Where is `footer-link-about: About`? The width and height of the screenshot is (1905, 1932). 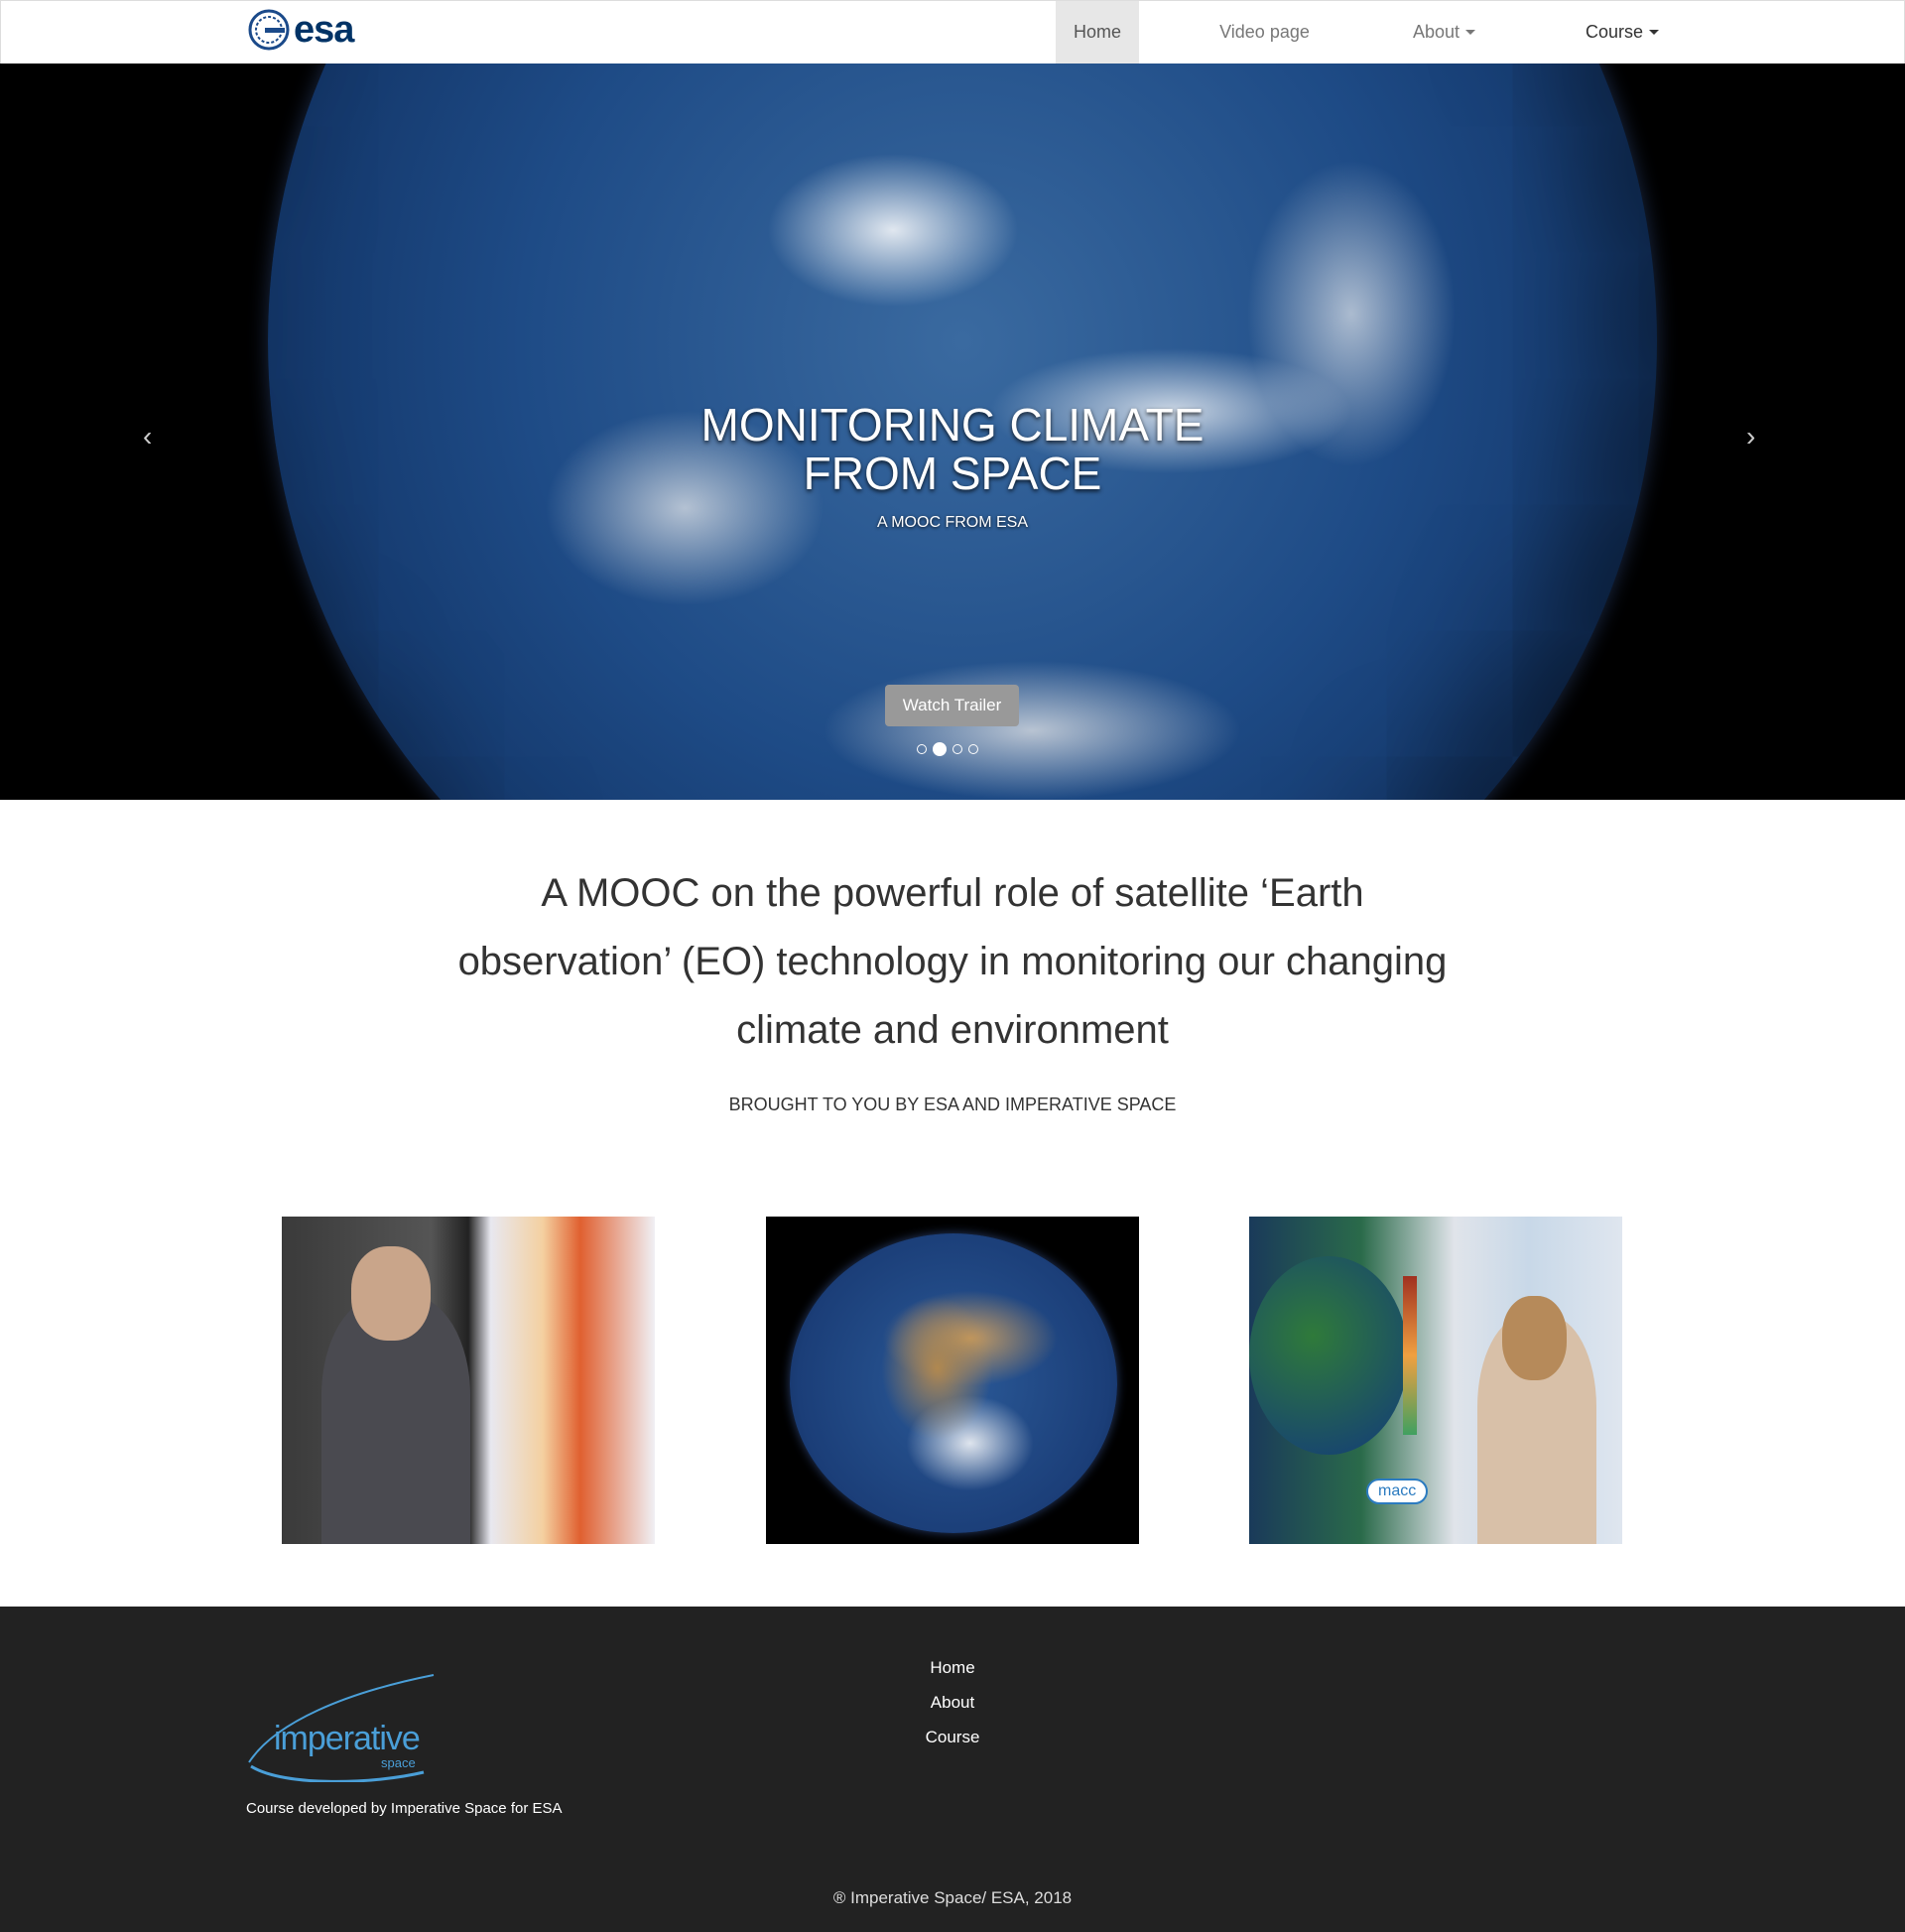 footer-link-about: About is located at coordinates (952, 1703).